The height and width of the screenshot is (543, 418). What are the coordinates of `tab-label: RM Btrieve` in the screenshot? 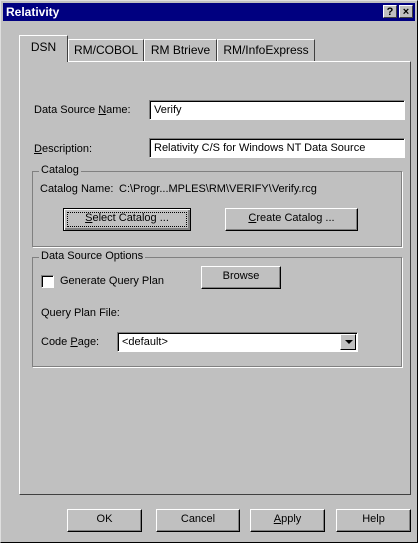 It's located at (180, 50).